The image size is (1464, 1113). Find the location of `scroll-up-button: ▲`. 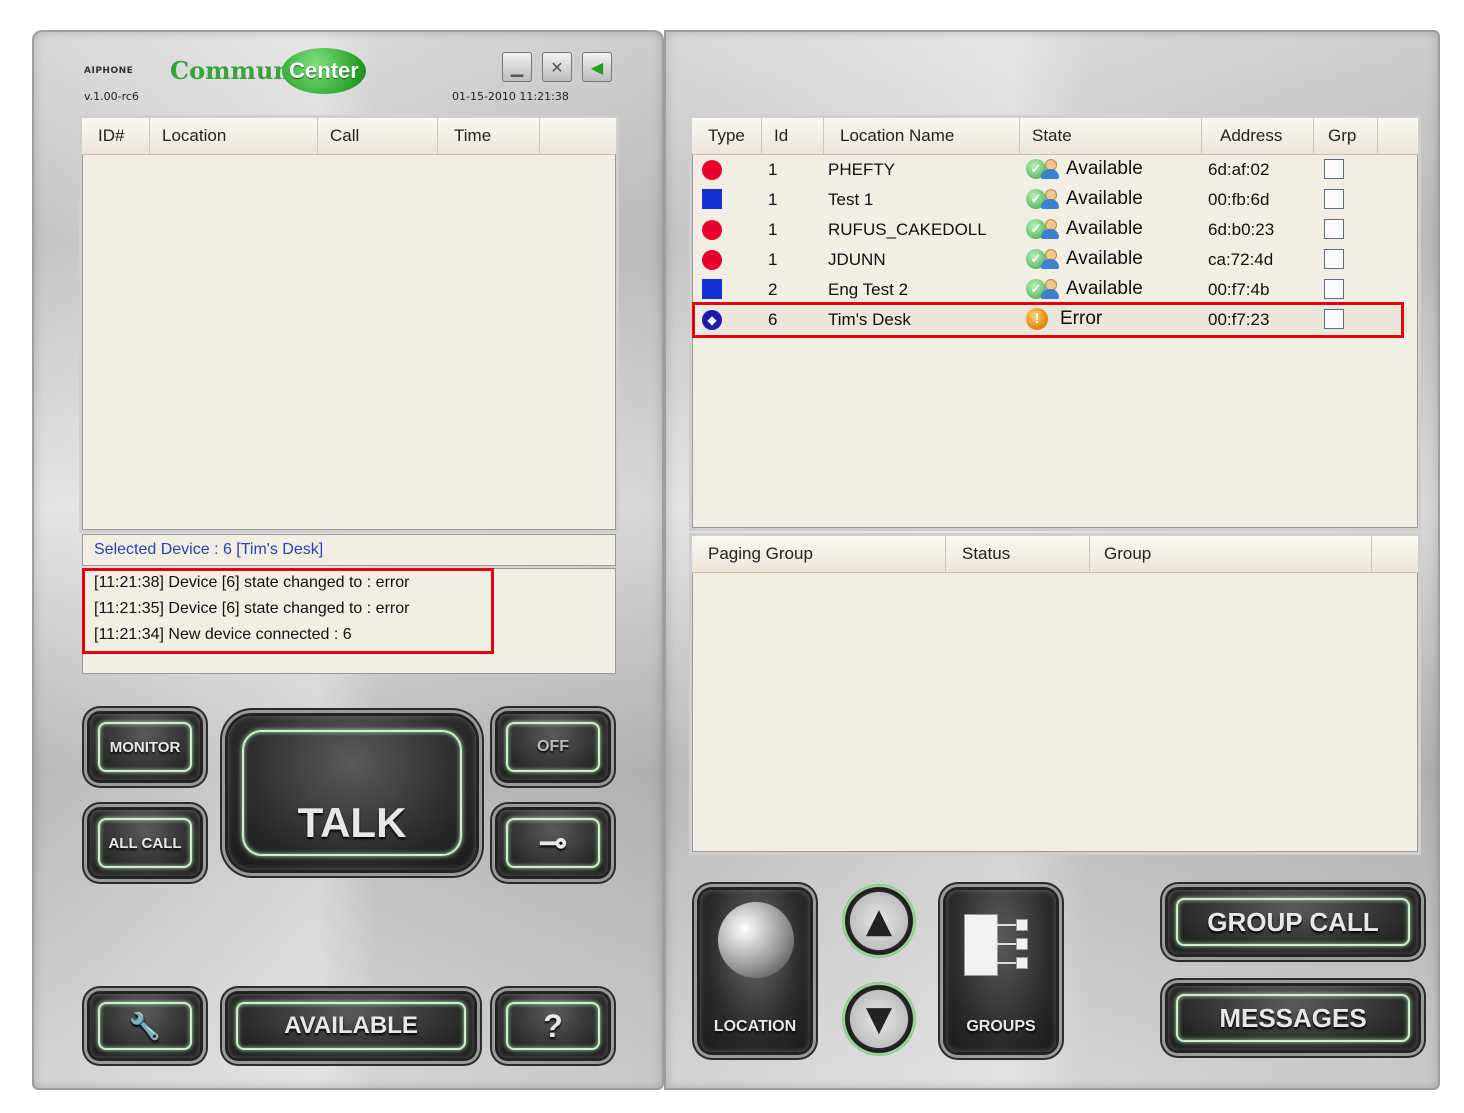

scroll-up-button: ▲ is located at coordinates (879, 921).